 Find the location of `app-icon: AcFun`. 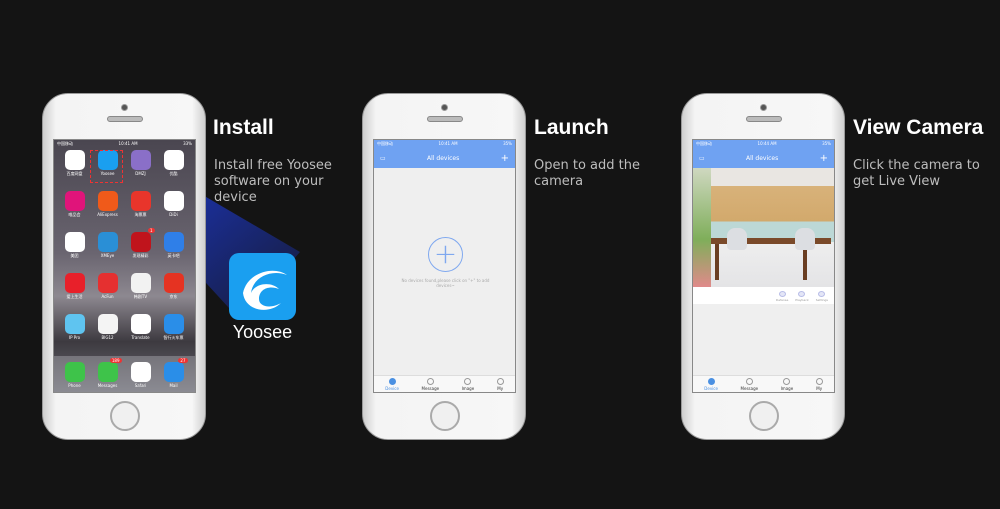

app-icon: AcFun is located at coordinates (107, 286).